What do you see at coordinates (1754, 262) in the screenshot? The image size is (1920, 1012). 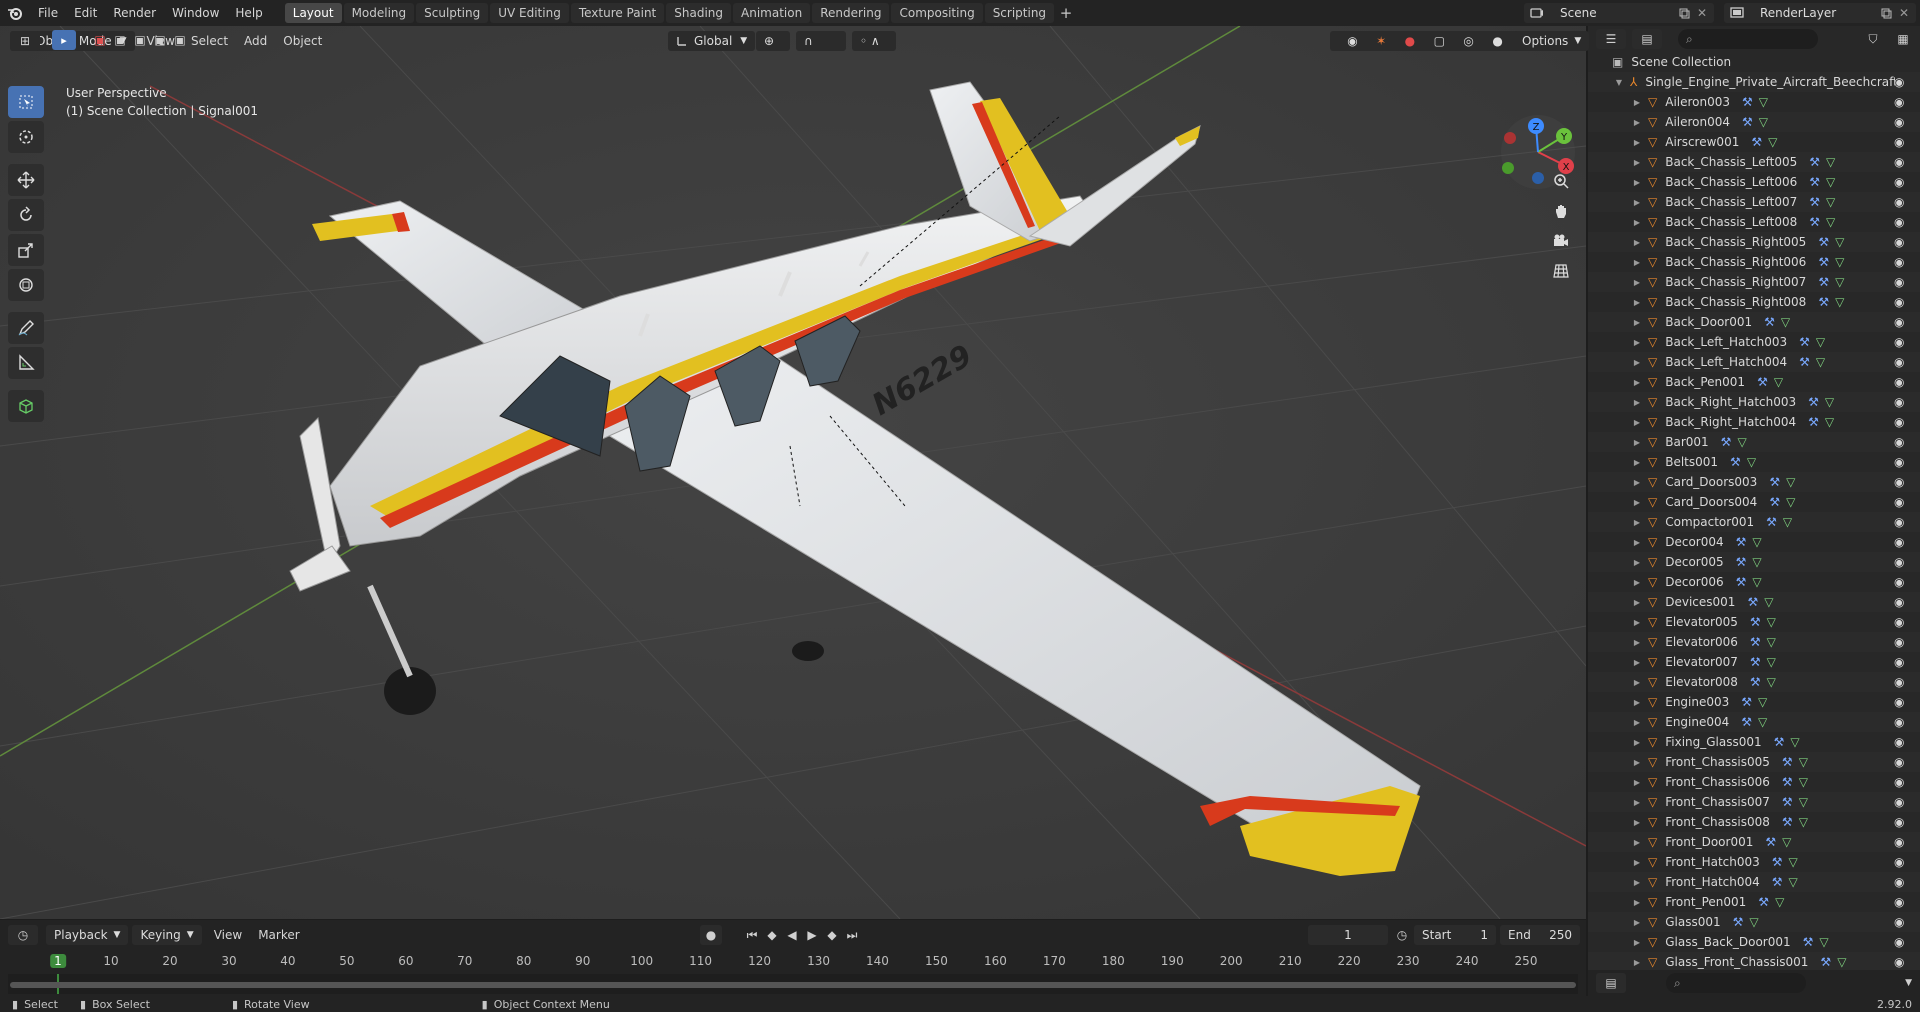 I see `outliner-item: ▶ ▽ Back_Chassis_Right006 ⚒ ▽ ◉` at bounding box center [1754, 262].